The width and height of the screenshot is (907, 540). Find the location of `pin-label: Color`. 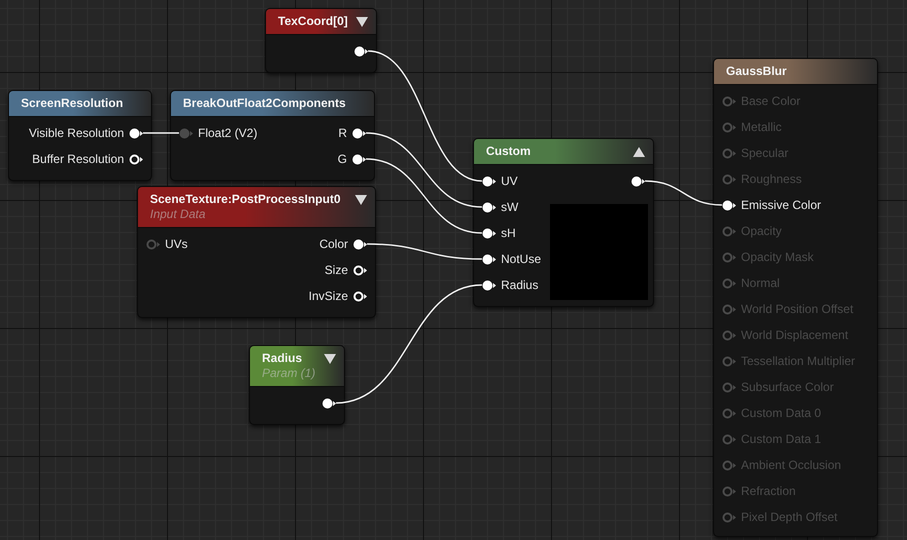

pin-label: Color is located at coordinates (333, 244).